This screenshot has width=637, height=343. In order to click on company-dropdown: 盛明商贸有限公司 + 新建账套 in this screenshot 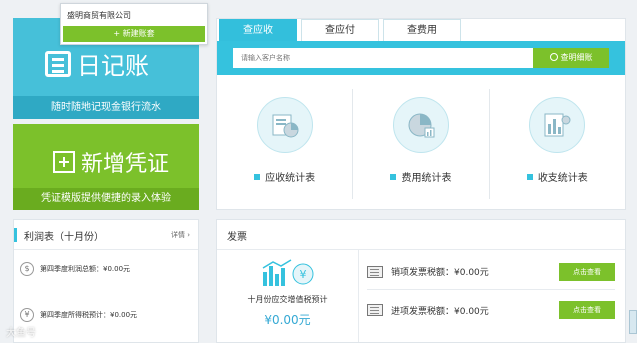, I will do `click(134, 24)`.